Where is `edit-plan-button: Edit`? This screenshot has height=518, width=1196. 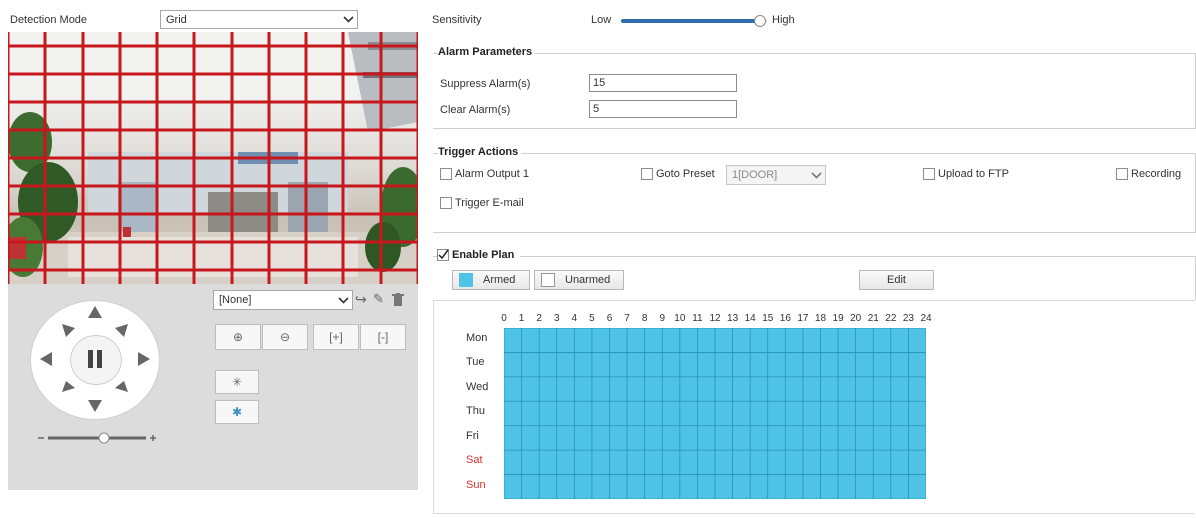 edit-plan-button: Edit is located at coordinates (896, 280).